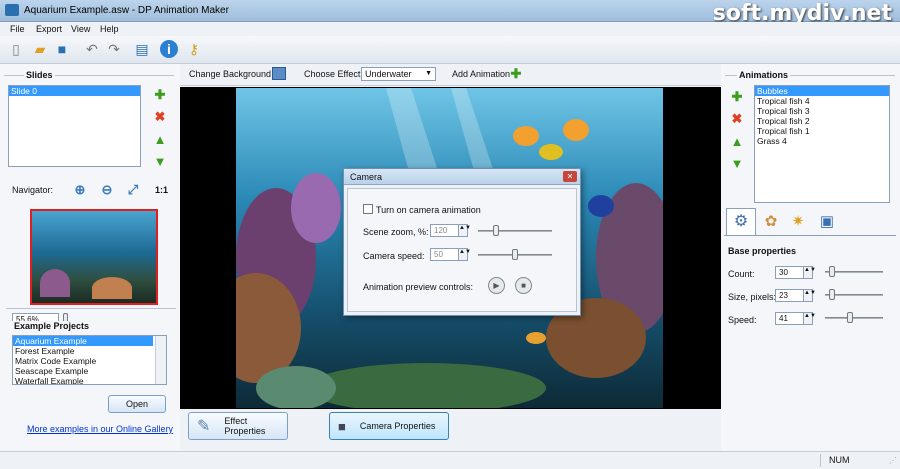  What do you see at coordinates (89, 351) in the screenshot?
I see `list-item: Forest Example` at bounding box center [89, 351].